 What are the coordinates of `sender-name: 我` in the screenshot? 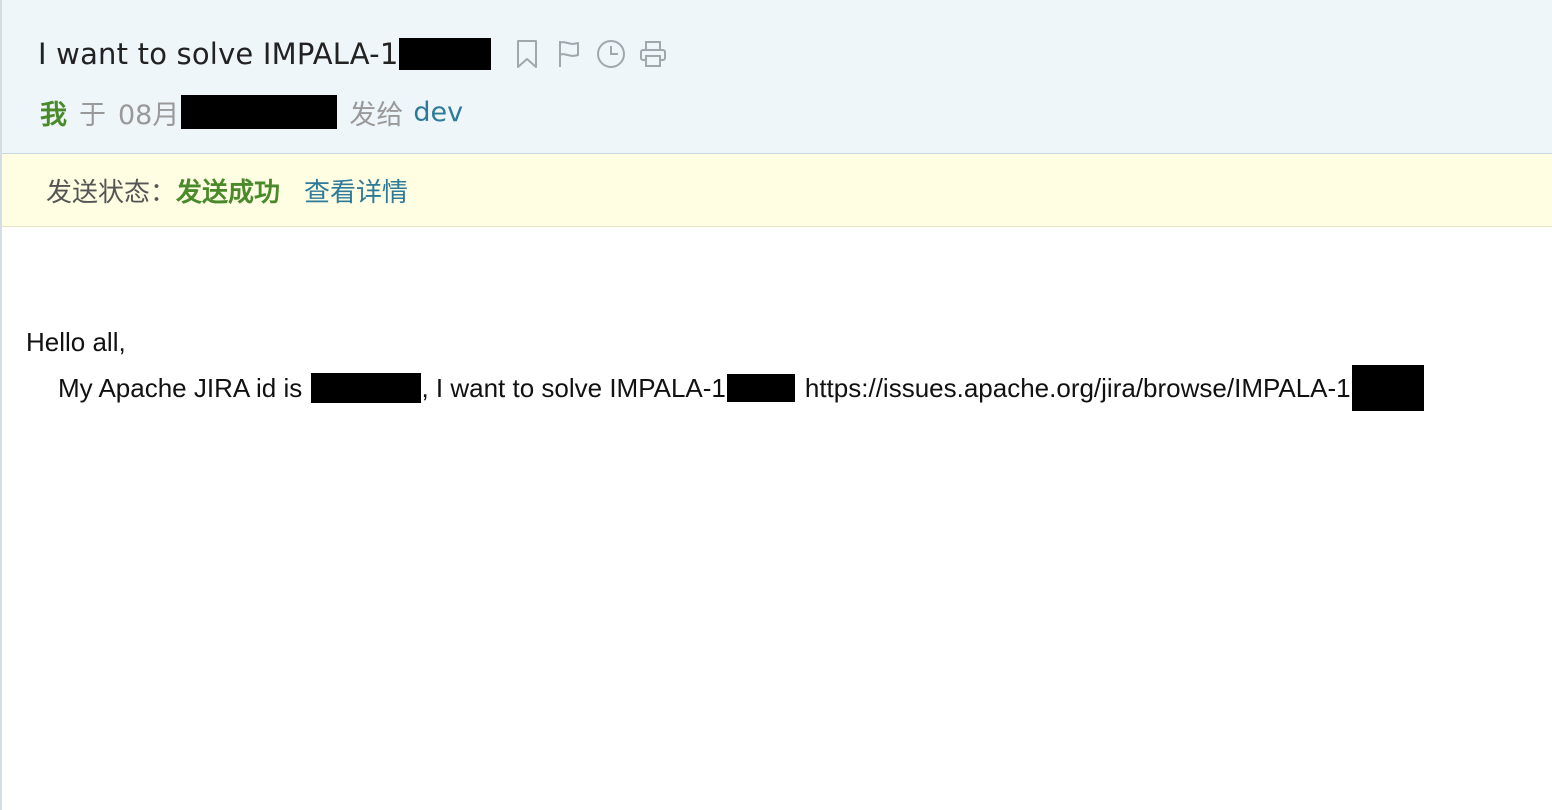 It's located at (53, 112).